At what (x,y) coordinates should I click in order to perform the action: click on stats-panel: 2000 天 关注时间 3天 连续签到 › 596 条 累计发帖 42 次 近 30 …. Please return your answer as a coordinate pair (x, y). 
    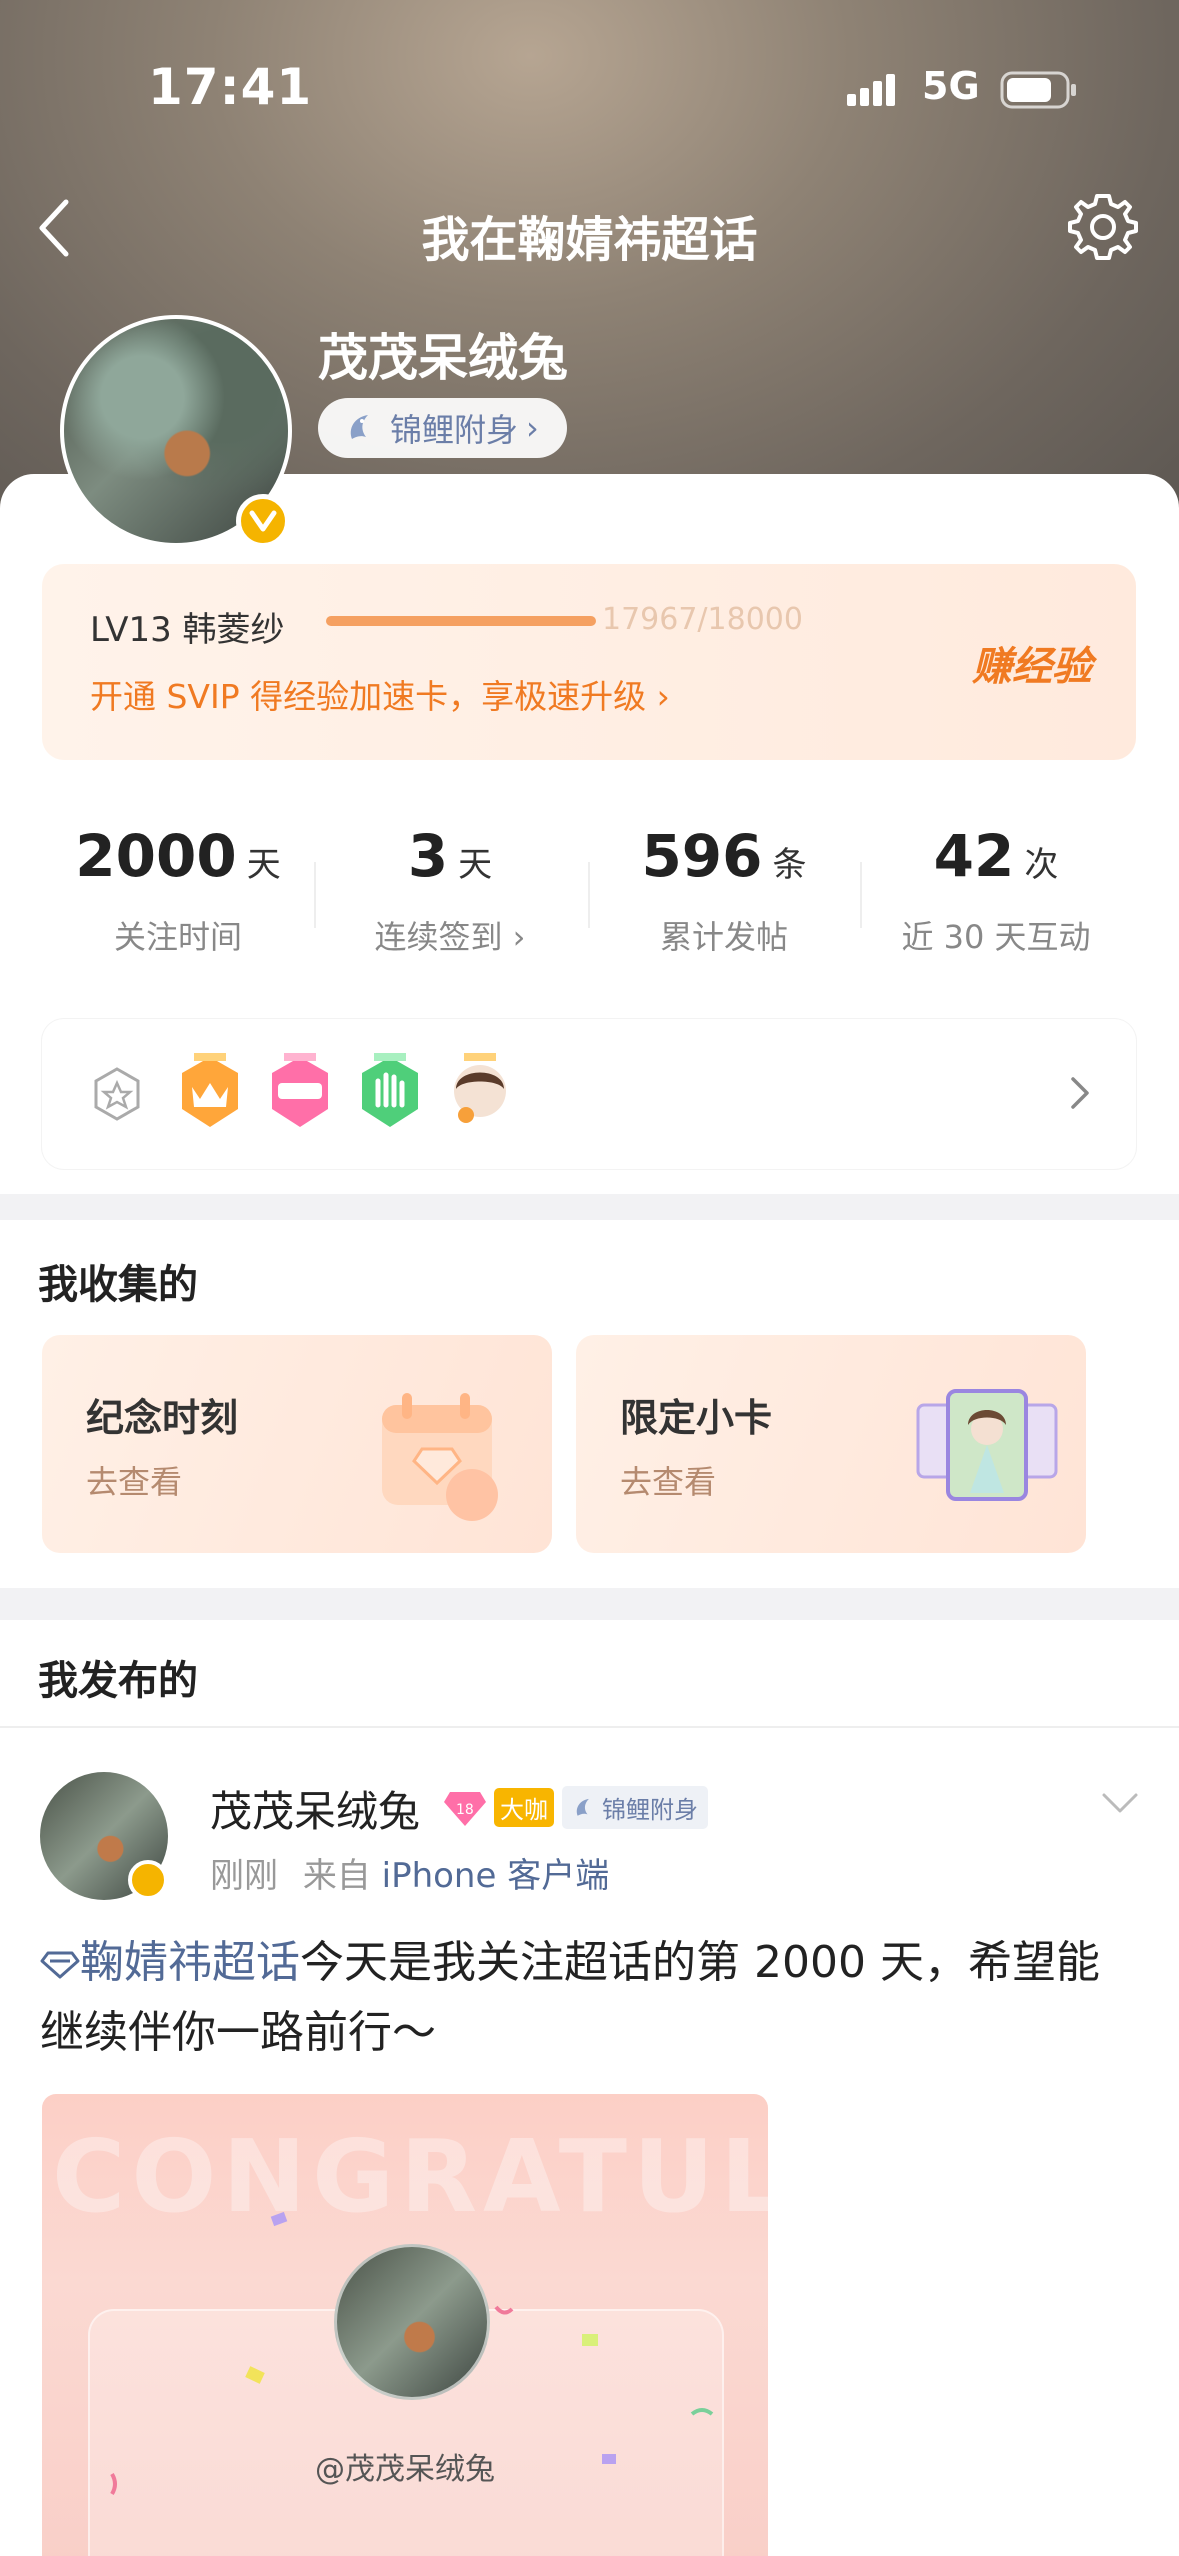
    Looking at the image, I should click on (589, 890).